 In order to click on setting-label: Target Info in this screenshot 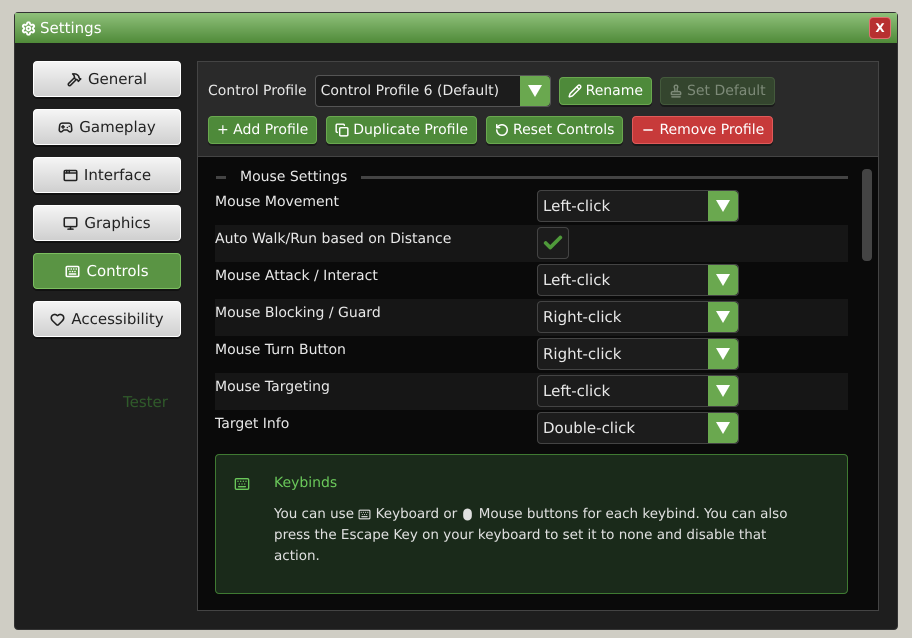, I will do `click(252, 424)`.